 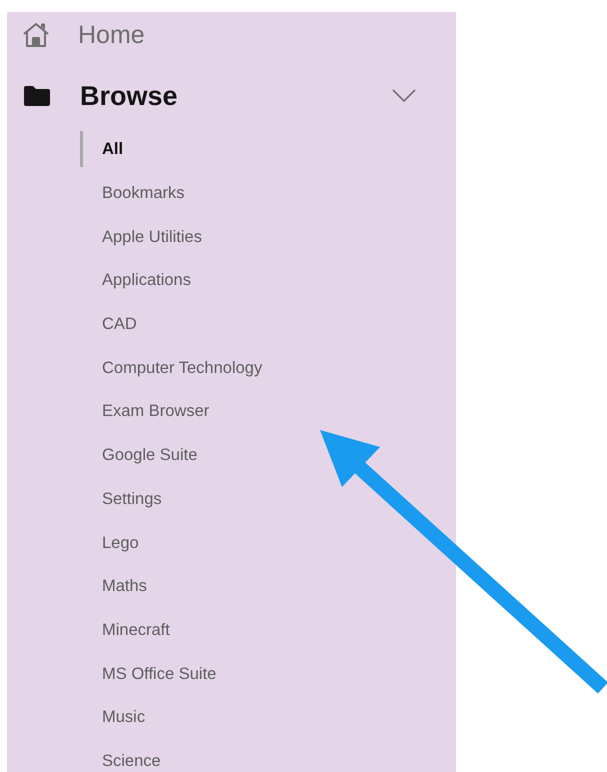 What do you see at coordinates (111, 35) in the screenshot?
I see `home-link: Home` at bounding box center [111, 35].